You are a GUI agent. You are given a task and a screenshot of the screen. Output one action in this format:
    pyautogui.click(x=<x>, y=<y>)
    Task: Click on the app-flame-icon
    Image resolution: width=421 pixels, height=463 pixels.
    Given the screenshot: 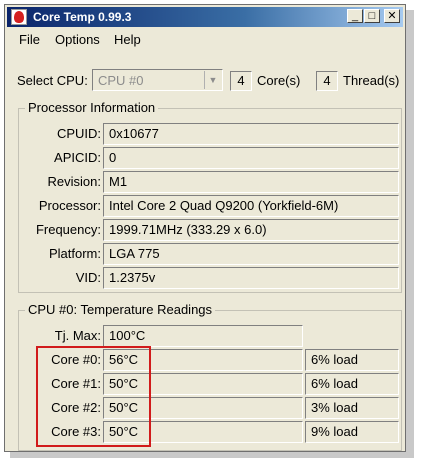 What is the action you would take?
    pyautogui.click(x=19, y=17)
    